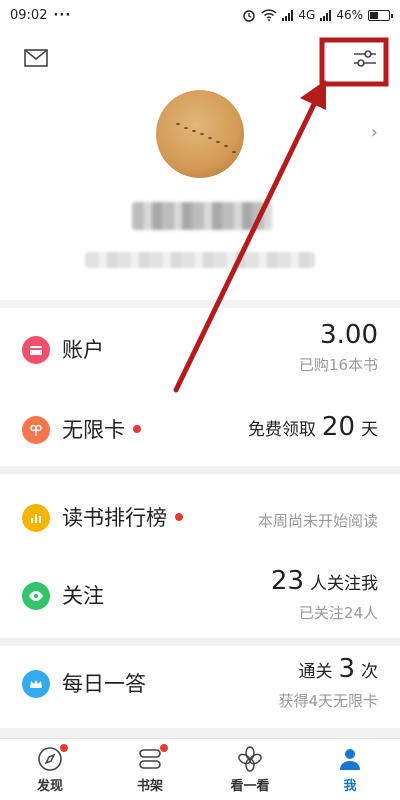  I want to click on ranking-label: 读书排行榜, so click(114, 518).